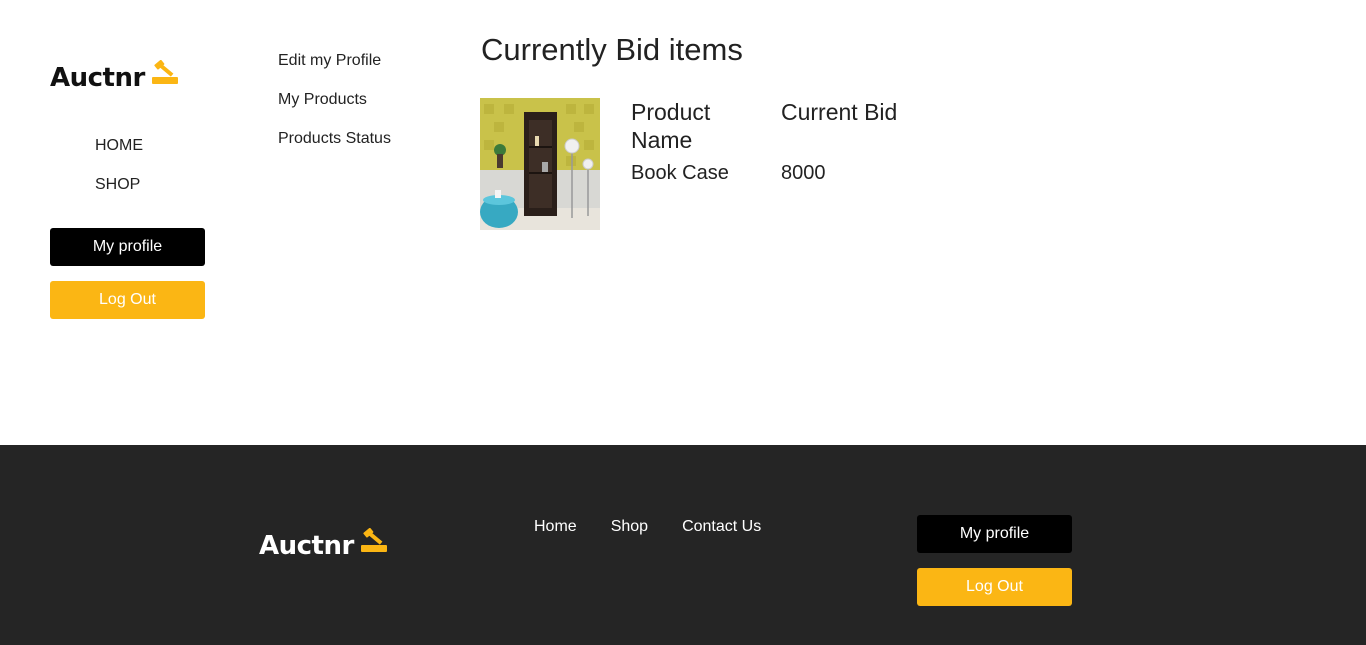  I want to click on product-name-cell: Book Case, so click(680, 173).